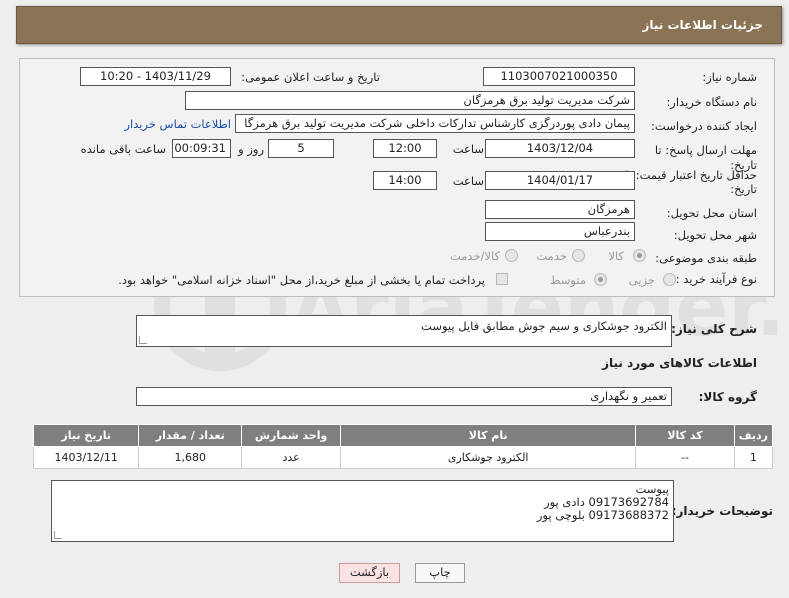 Image resolution: width=789 pixels, height=598 pixels. I want to click on page-title: جزئیات اطلاعات نیاز, so click(702, 25).